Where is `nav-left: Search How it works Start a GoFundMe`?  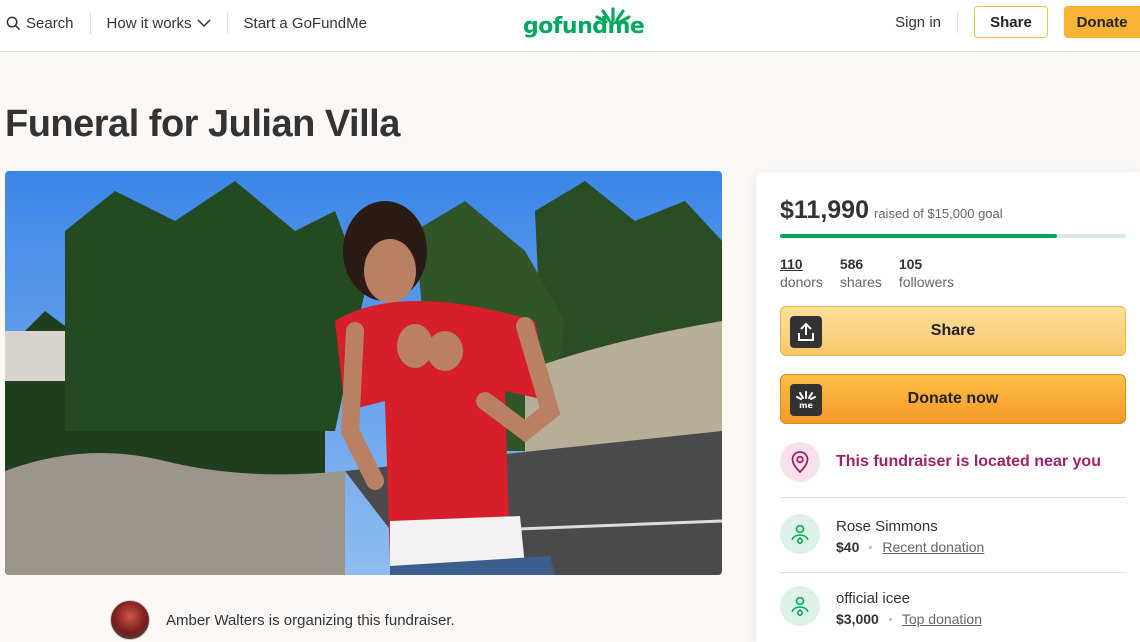 nav-left: Search How it works Start a GoFundMe is located at coordinates (194, 23).